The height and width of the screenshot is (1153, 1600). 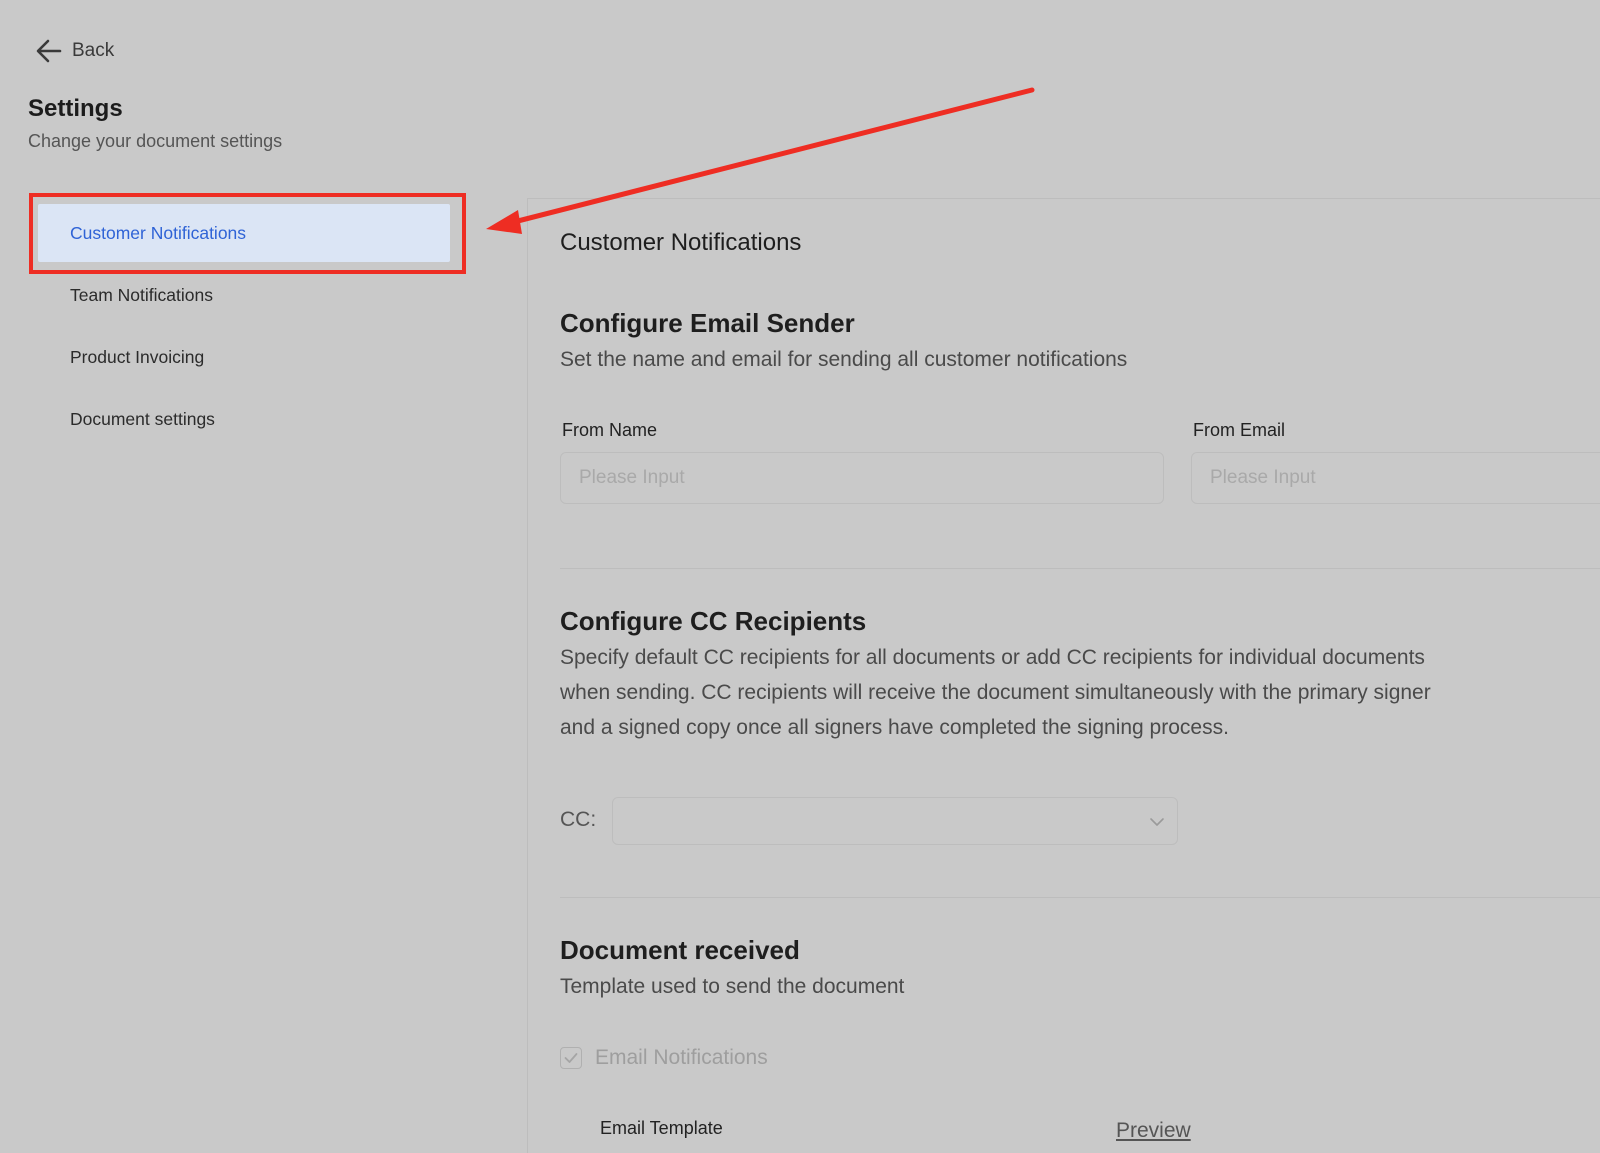 What do you see at coordinates (527, 675) in the screenshot?
I see `vertical-divider` at bounding box center [527, 675].